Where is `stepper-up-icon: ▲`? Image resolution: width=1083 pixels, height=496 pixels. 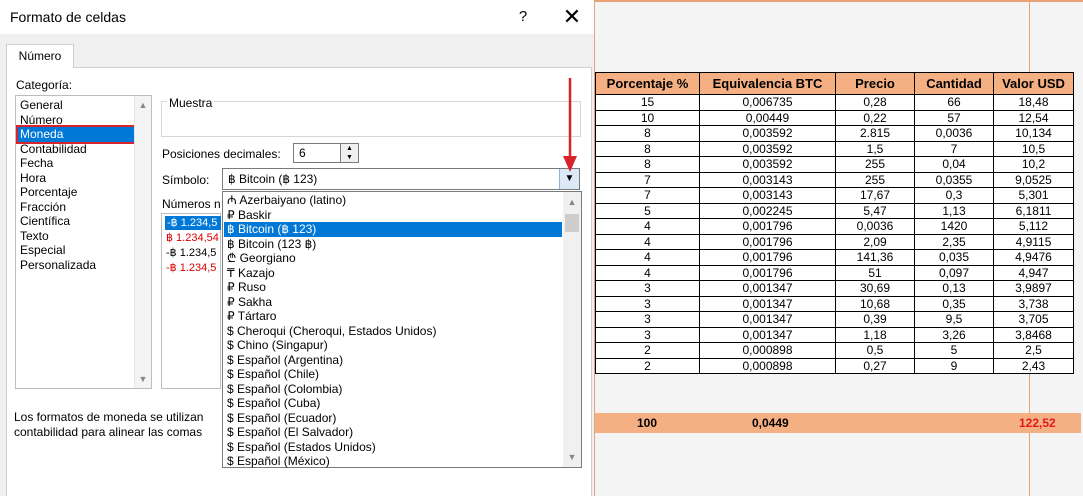
stepper-up-icon: ▲ is located at coordinates (349, 148).